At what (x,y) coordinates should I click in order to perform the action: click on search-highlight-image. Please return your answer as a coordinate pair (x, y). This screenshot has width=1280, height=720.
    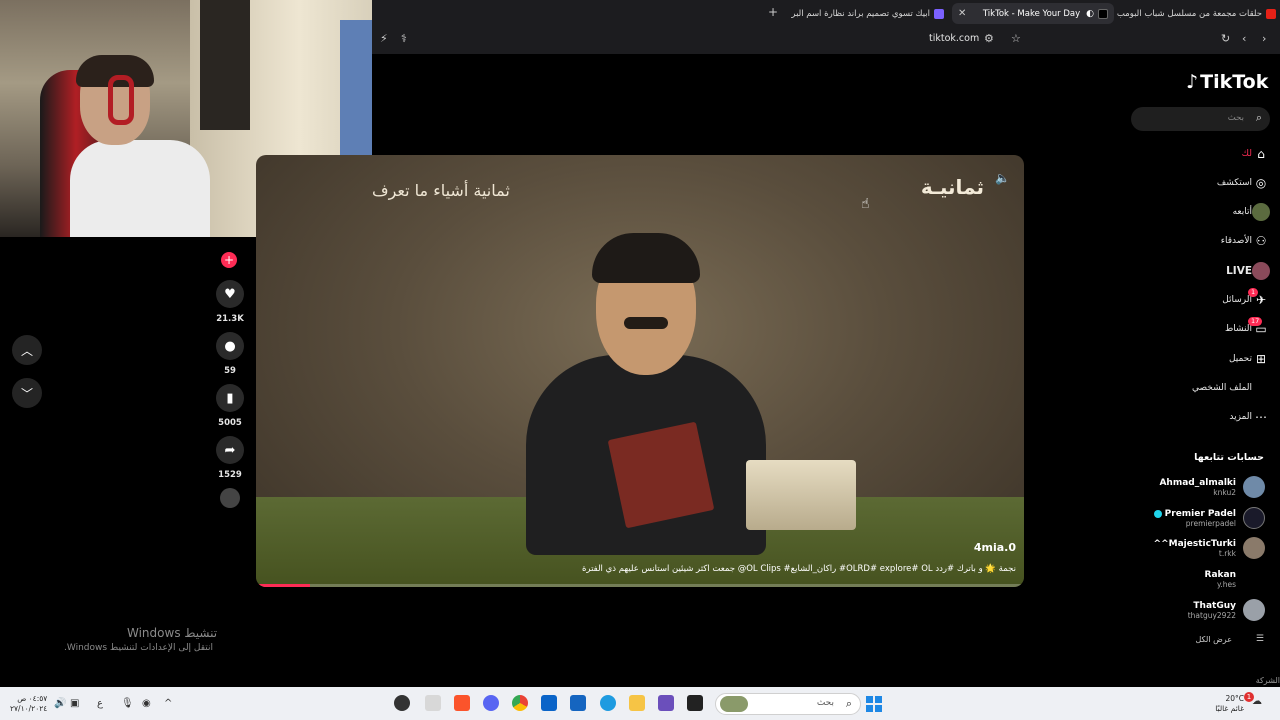
    Looking at the image, I should click on (734, 704).